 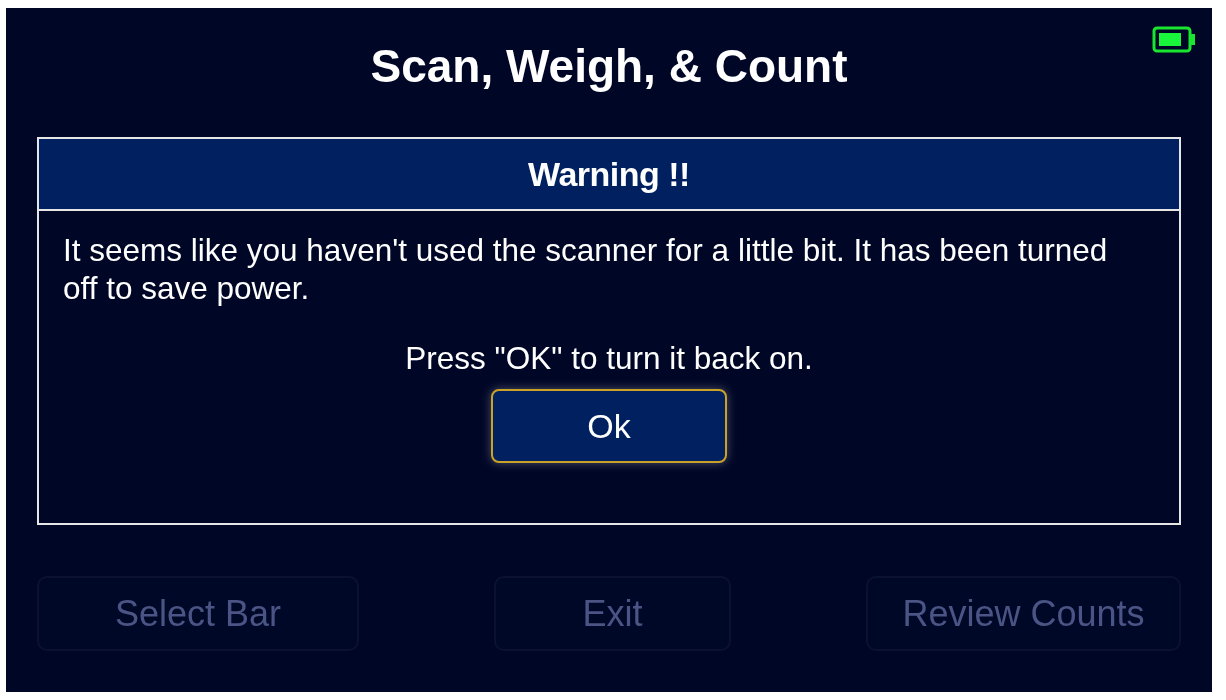 What do you see at coordinates (1175, 39) in the screenshot?
I see `battery-icon` at bounding box center [1175, 39].